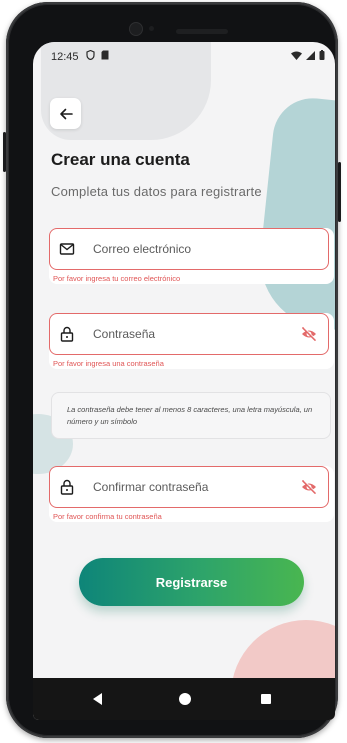 The width and height of the screenshot is (347, 743). Describe the element at coordinates (67, 249) in the screenshot. I see `mail-icon` at that location.